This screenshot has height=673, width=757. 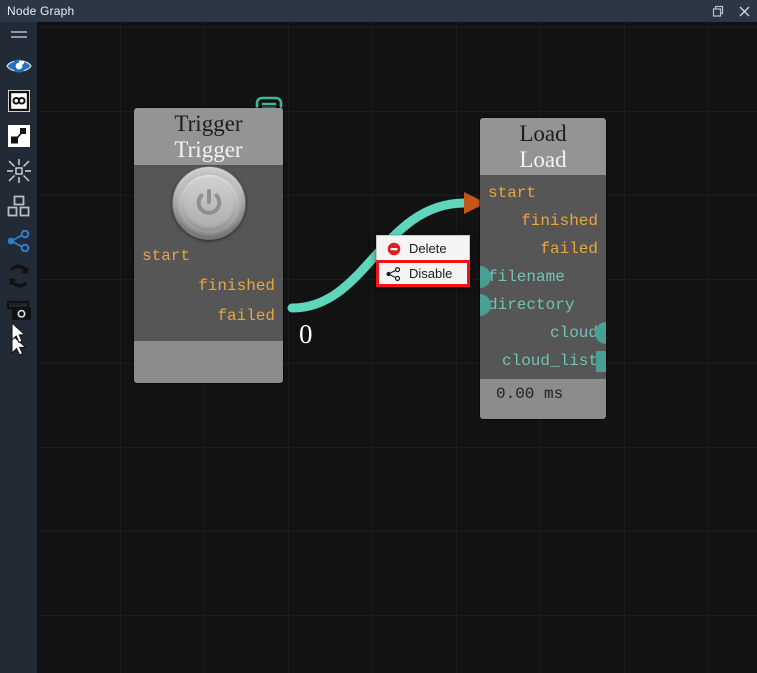 I want to click on port-load-start: start, so click(x=543, y=193).